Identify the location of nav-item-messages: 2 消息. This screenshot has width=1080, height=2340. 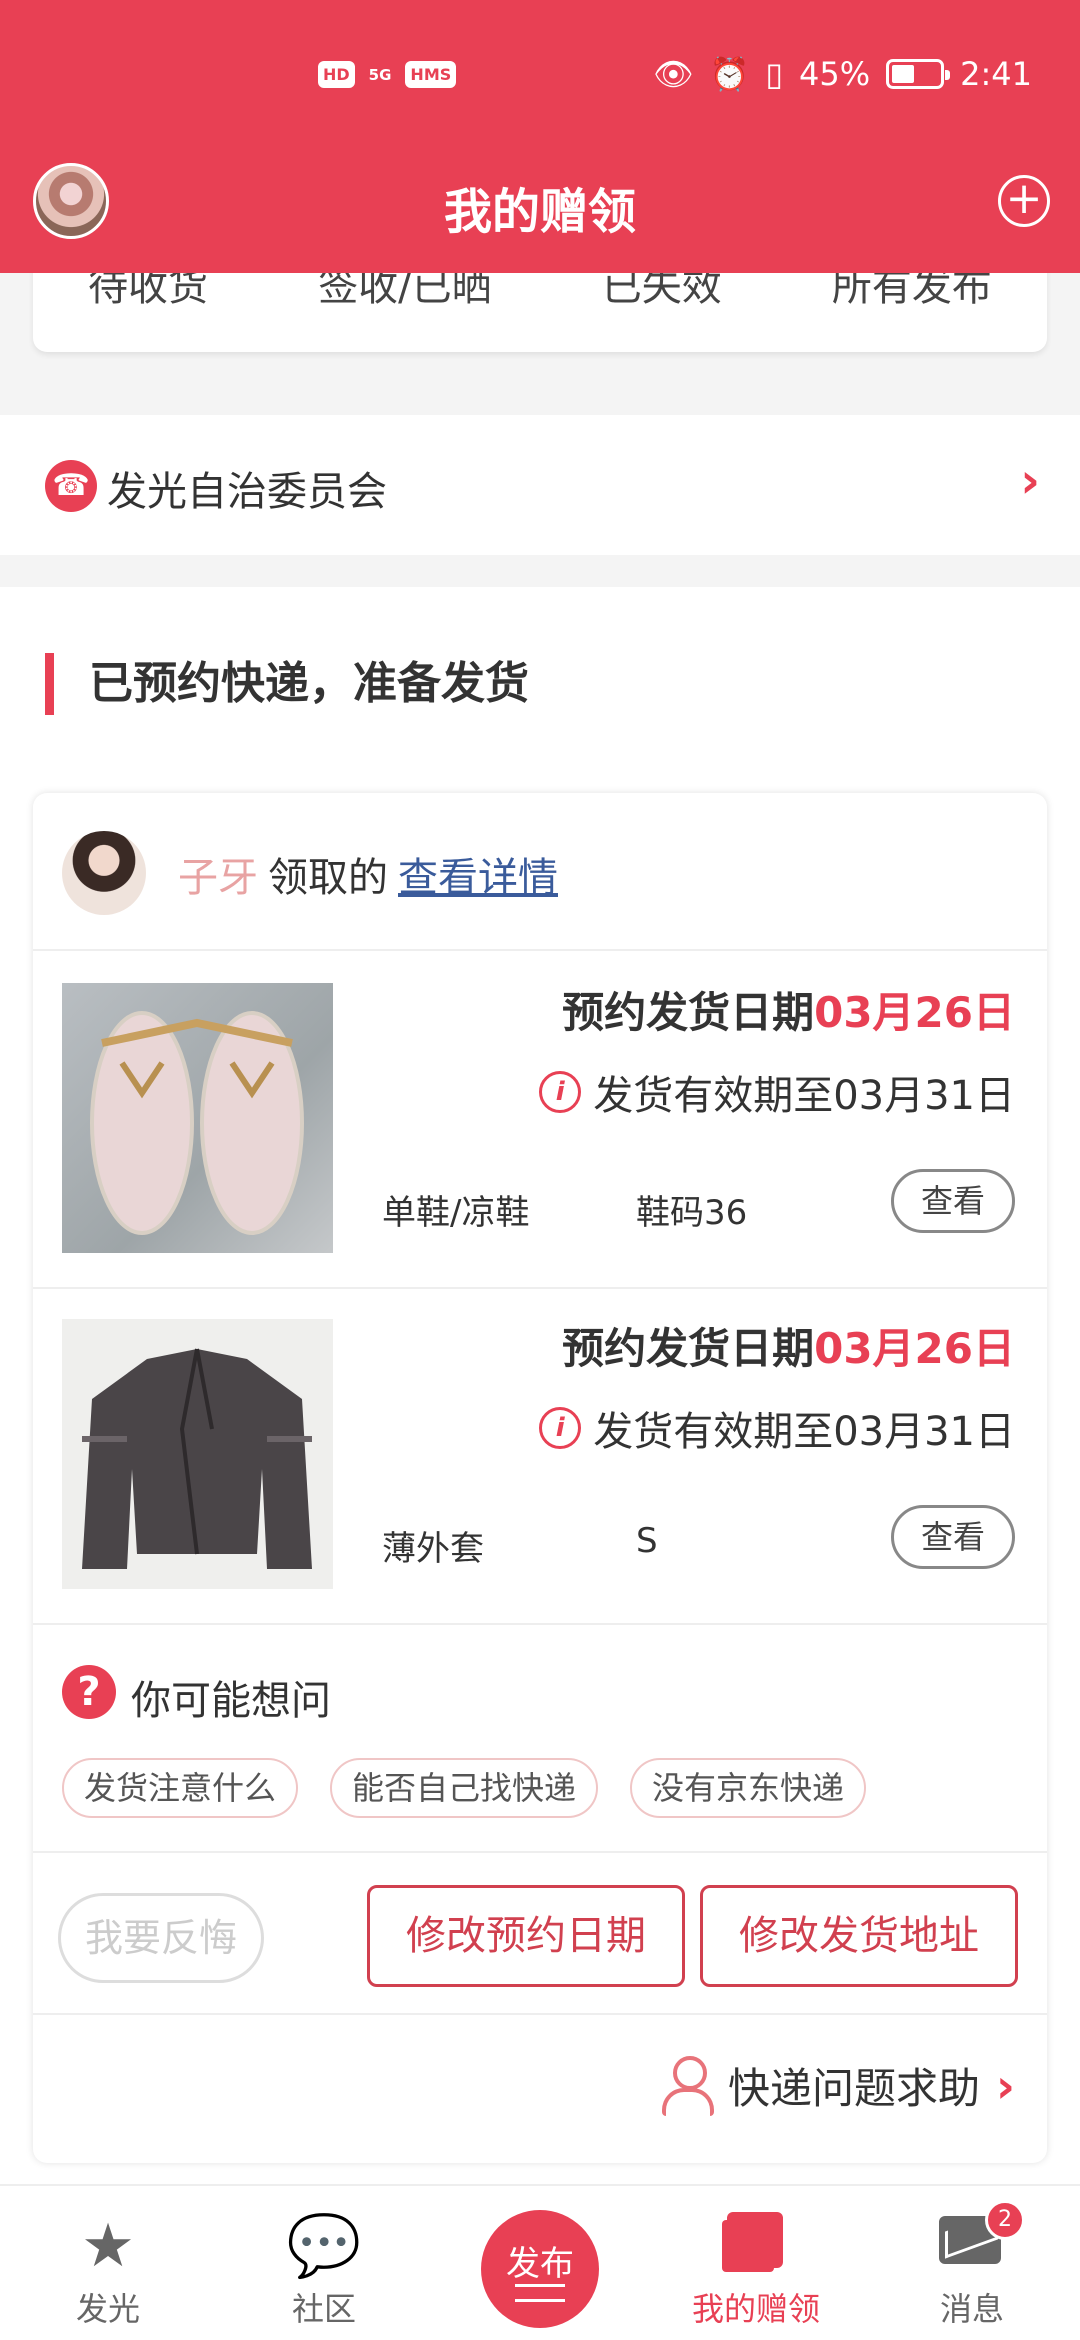
(972, 2263).